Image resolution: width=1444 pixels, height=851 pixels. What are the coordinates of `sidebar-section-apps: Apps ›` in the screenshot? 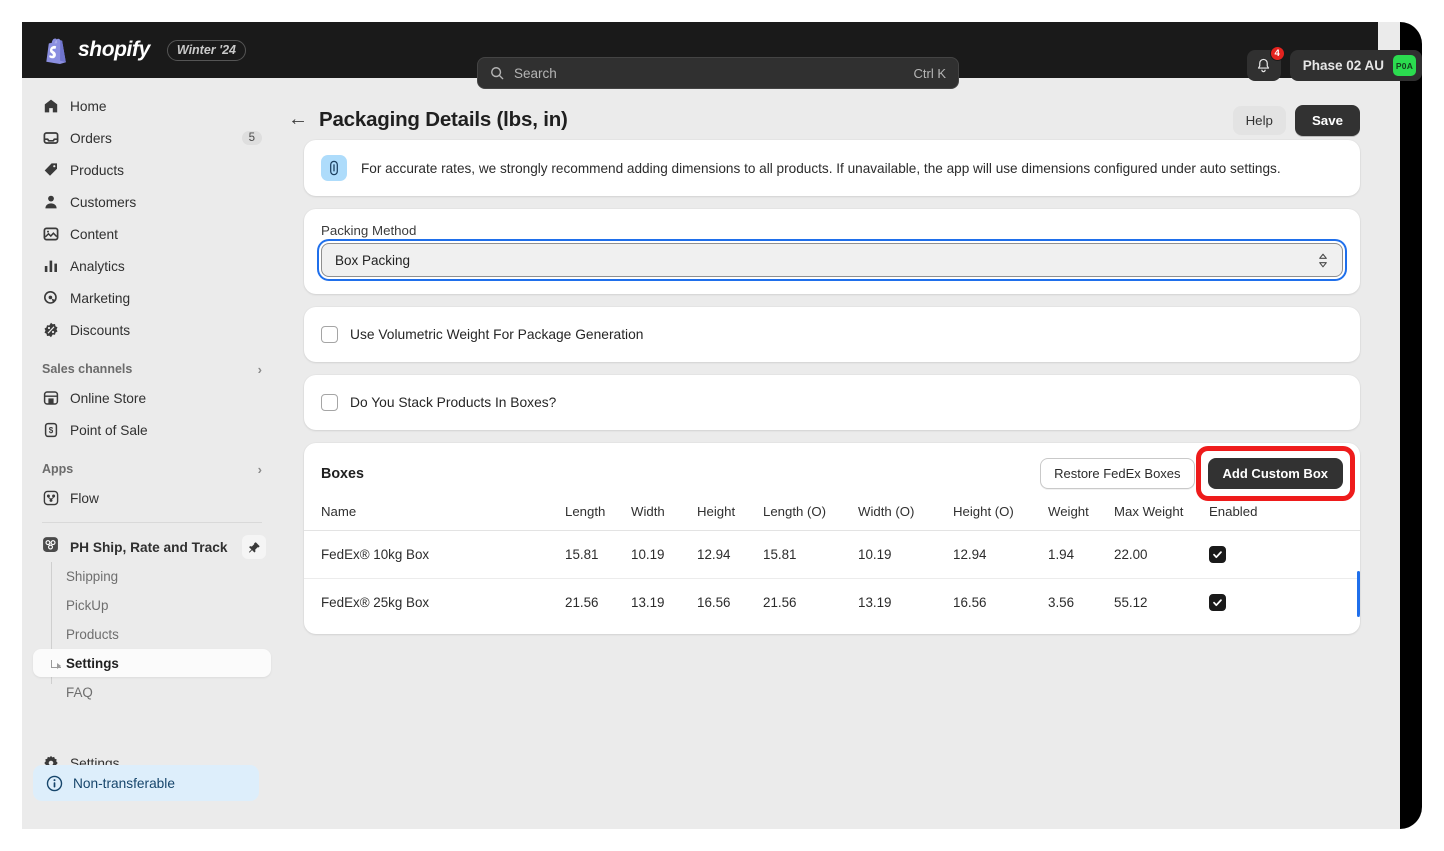 It's located at (152, 469).